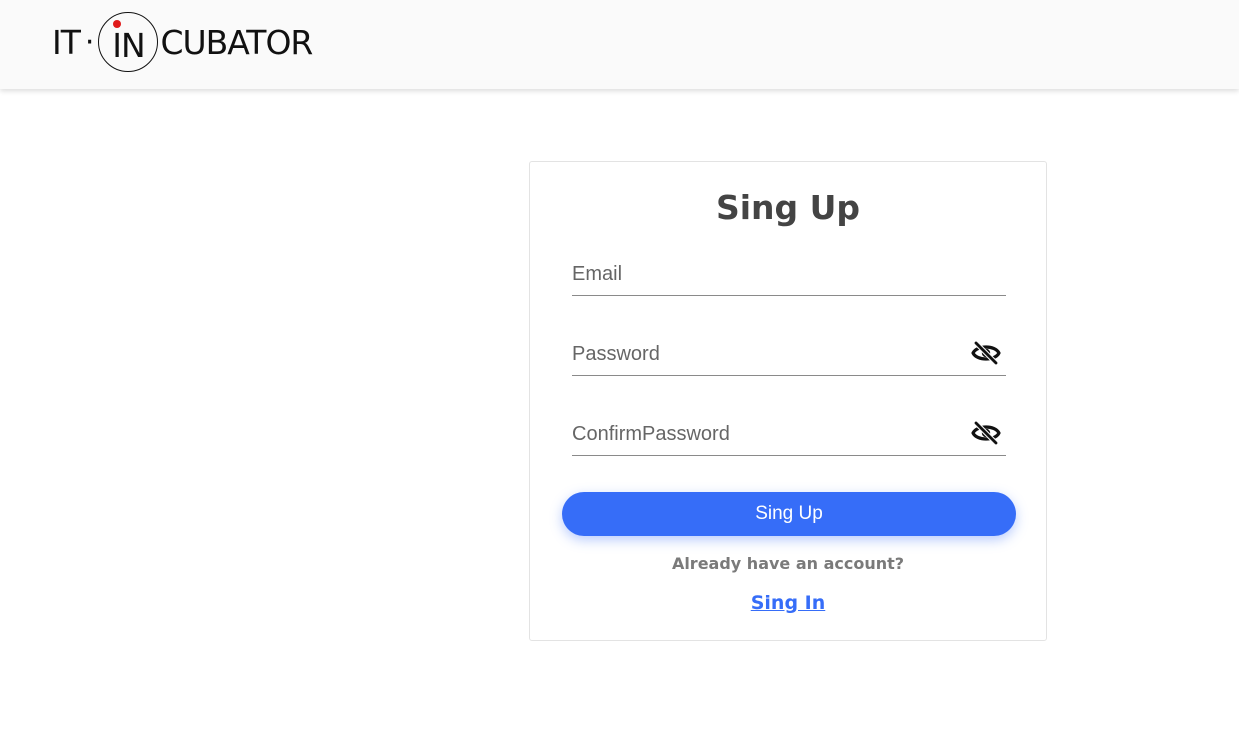  I want to click on already-have-account-text: Already have an account?, so click(788, 563).